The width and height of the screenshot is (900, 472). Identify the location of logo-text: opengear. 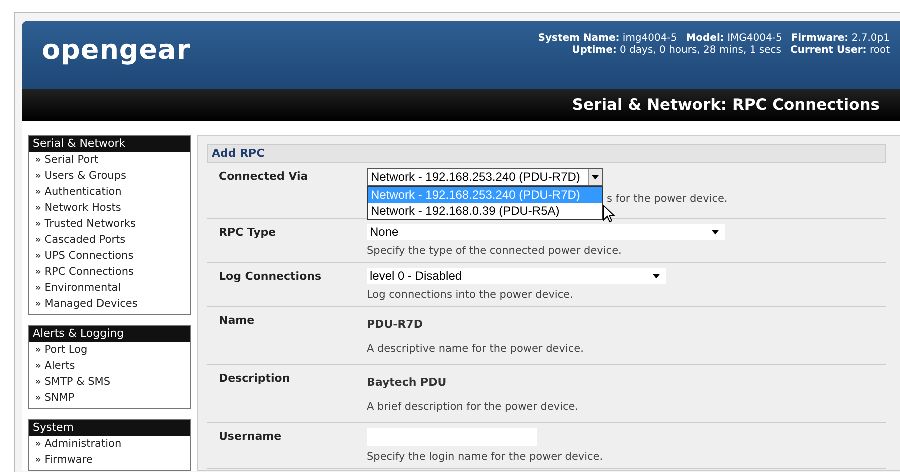
(116, 50).